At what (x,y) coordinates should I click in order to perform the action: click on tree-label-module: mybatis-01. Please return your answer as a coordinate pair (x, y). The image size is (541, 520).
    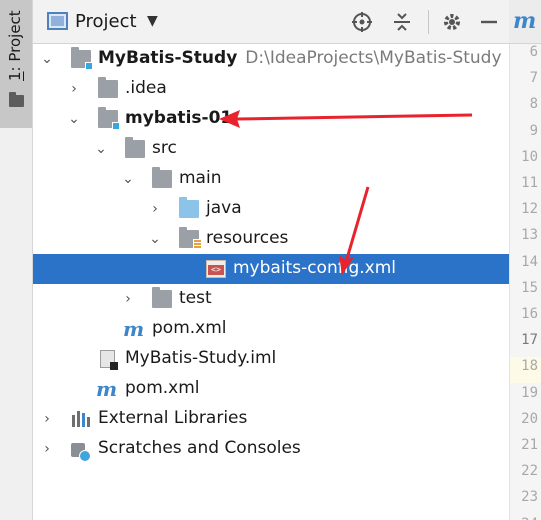
    Looking at the image, I should click on (179, 118).